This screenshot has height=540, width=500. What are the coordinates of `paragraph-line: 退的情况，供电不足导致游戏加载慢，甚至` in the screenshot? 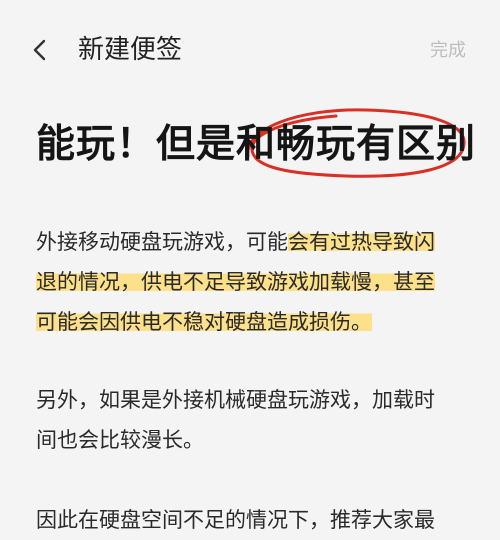 It's located at (256, 282).